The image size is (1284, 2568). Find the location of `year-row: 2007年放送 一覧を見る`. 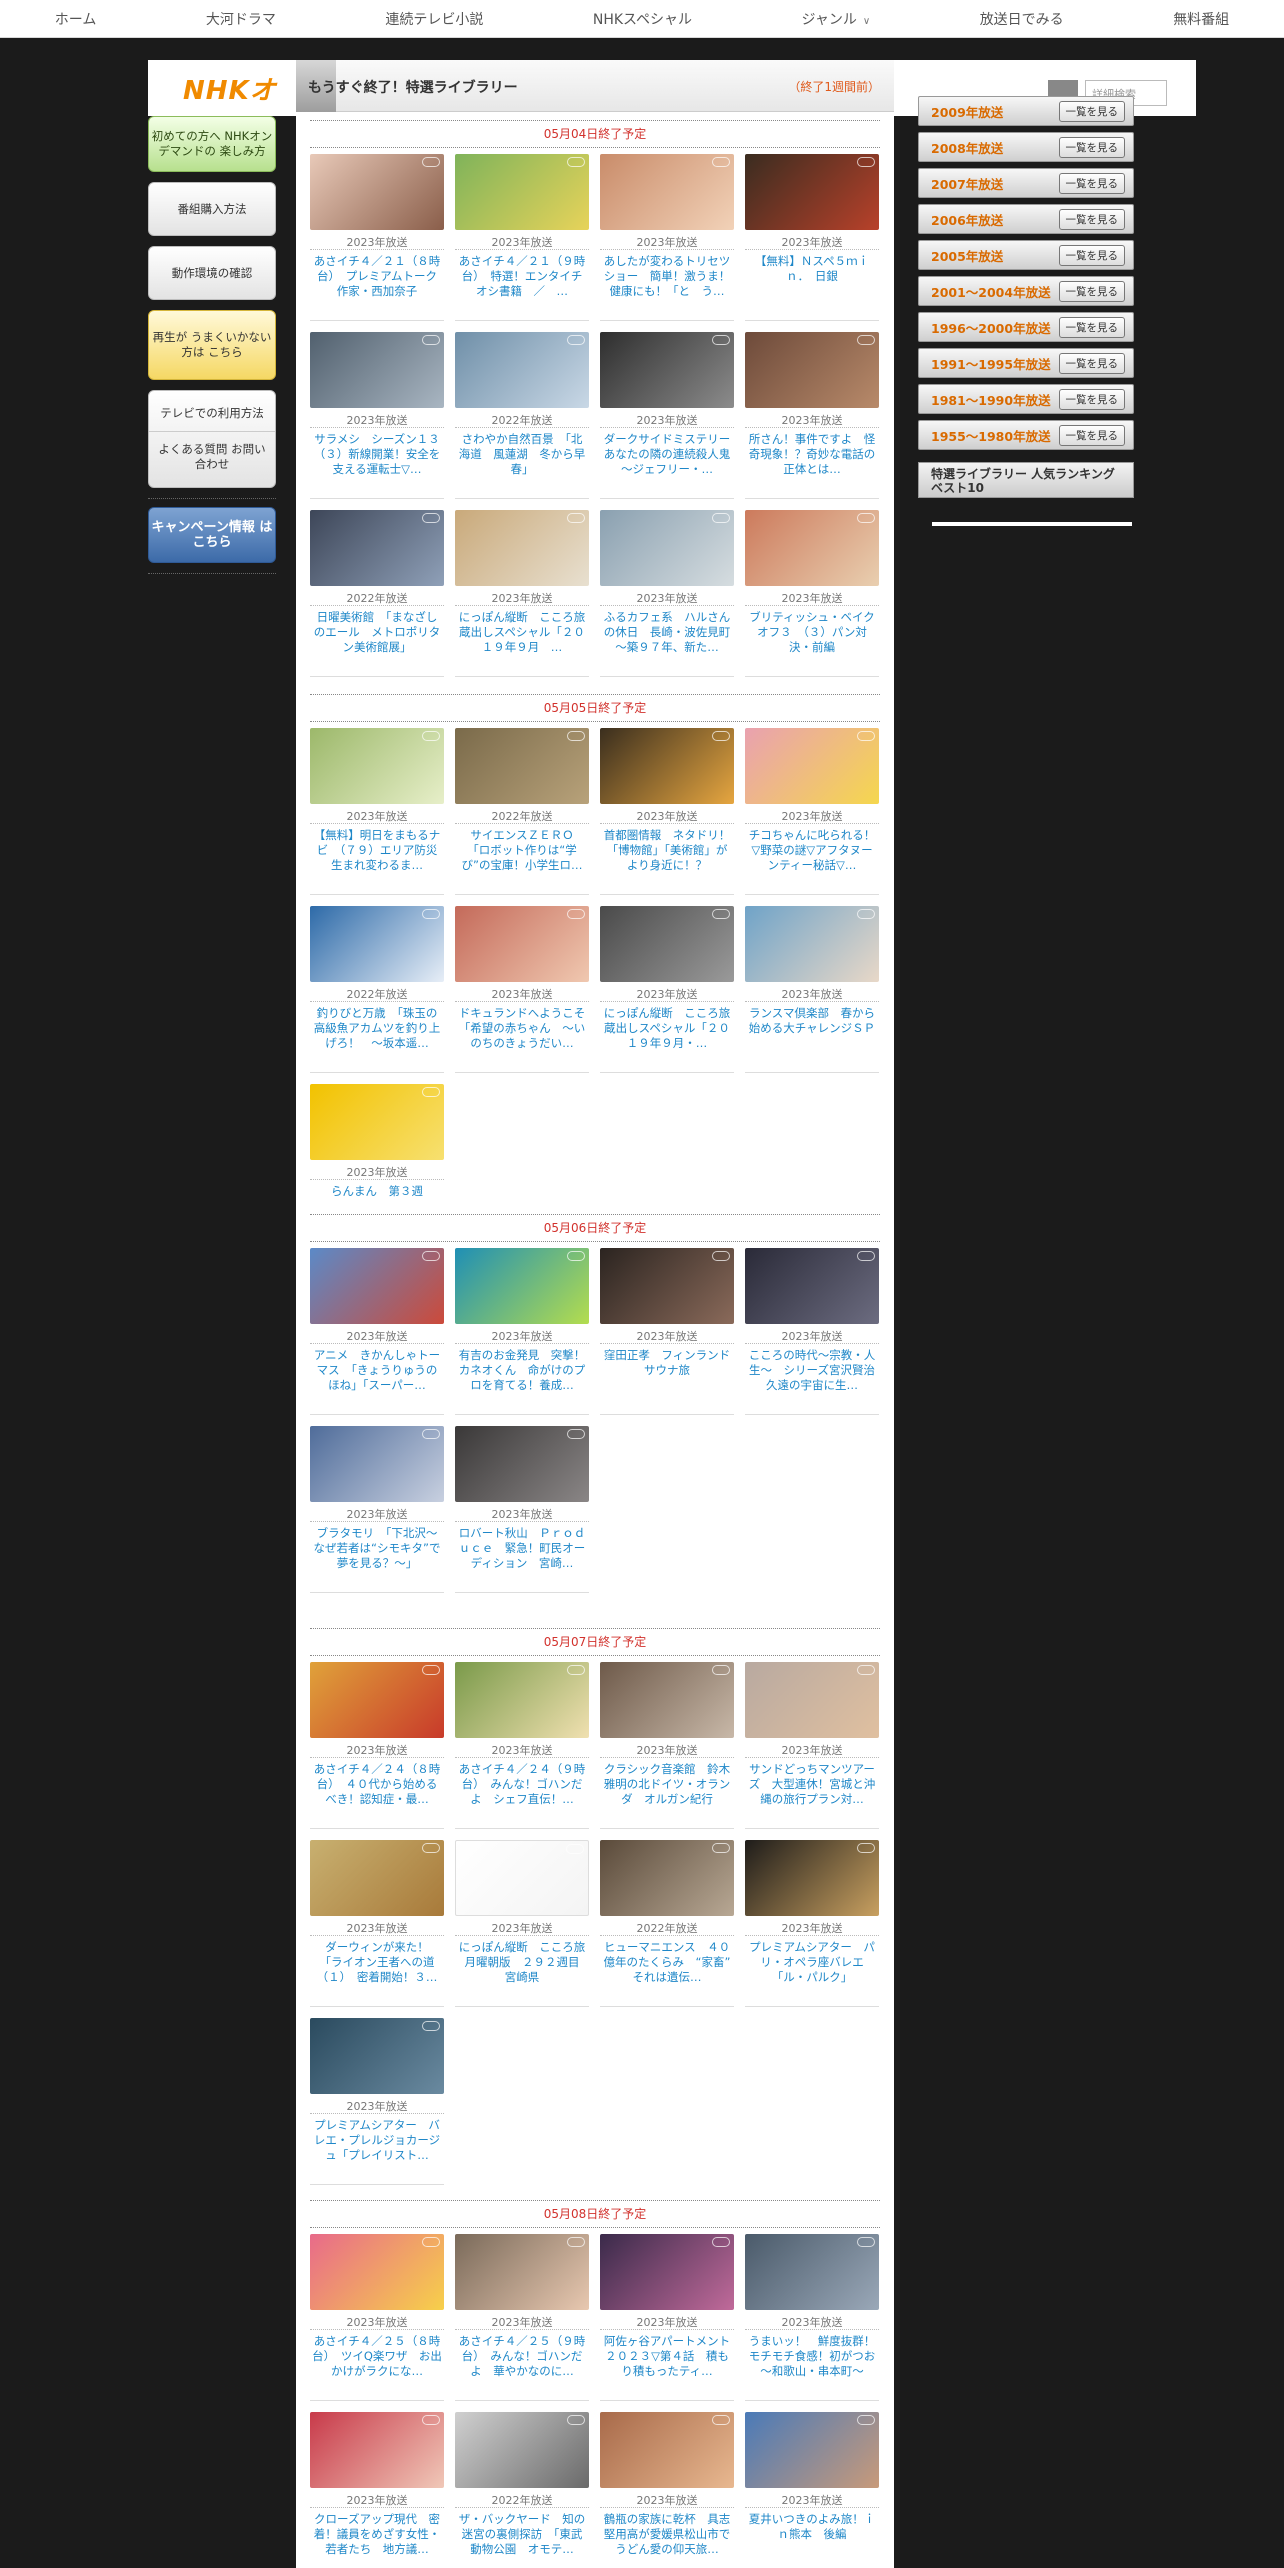

year-row: 2007年放送 一覧を見る is located at coordinates (1026, 183).